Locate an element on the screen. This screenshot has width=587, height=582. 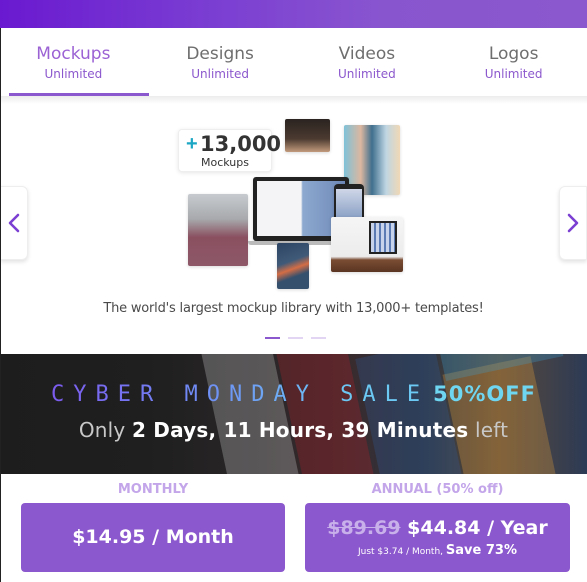
sale-countdown: Only 2 Days, 11 Hours, 39 Minutes left is located at coordinates (293, 430).